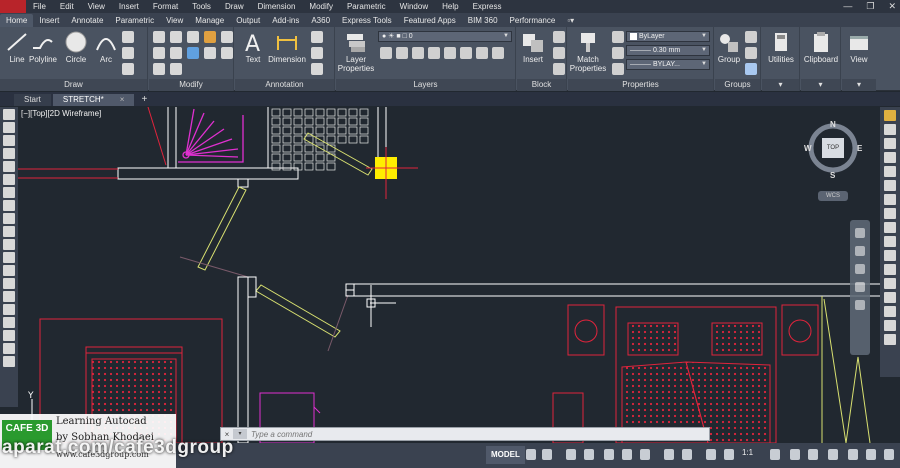 This screenshot has width=900, height=468. I want to click on toolbar-polygon-icon, so click(9, 153).